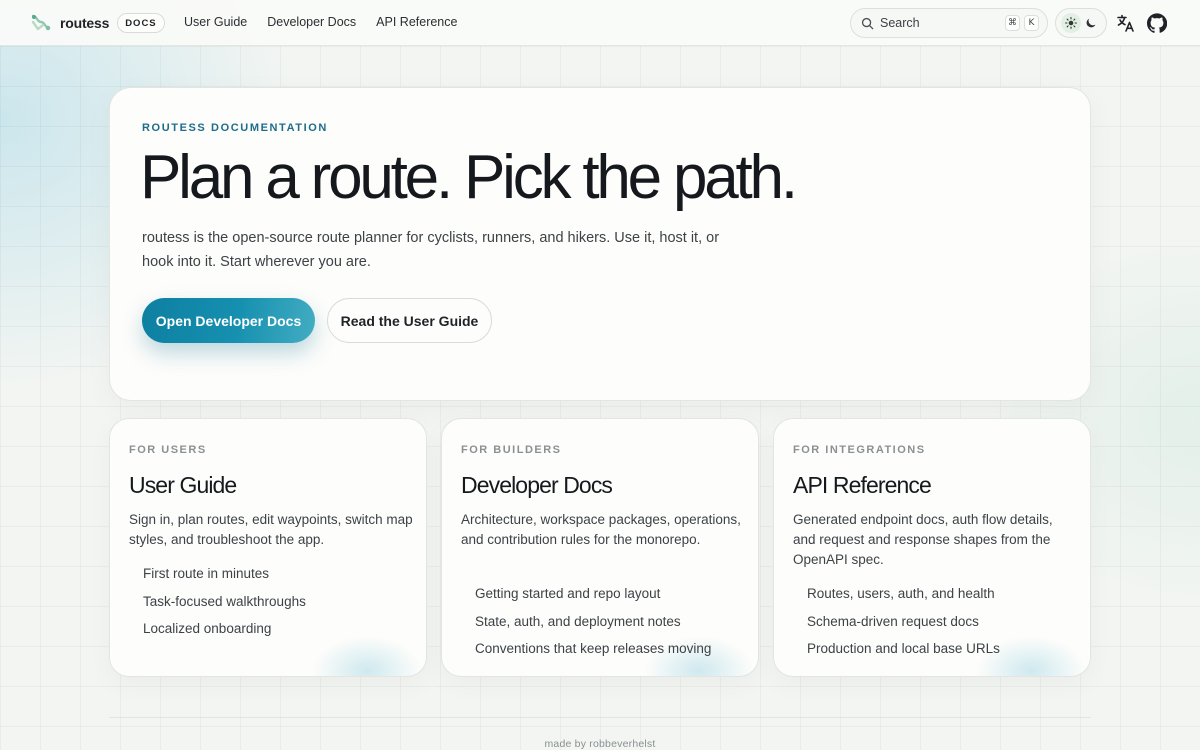 This screenshot has height=750, width=1200. Describe the element at coordinates (1031, 23) in the screenshot. I see `shortcut-key-k: K` at that location.